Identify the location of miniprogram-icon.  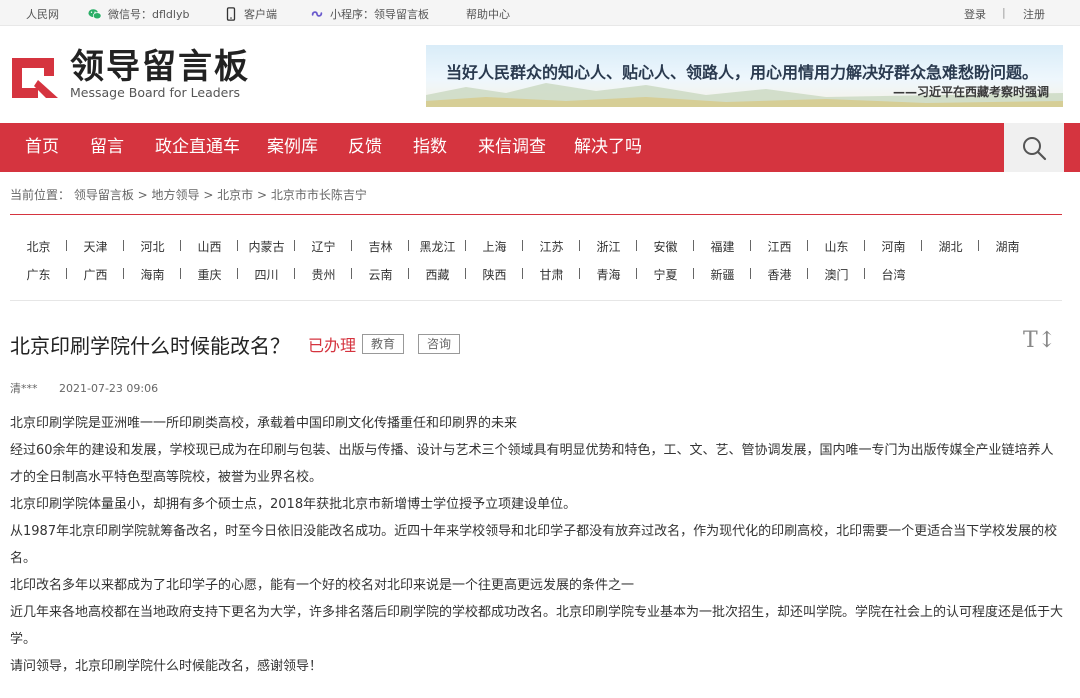
(317, 14).